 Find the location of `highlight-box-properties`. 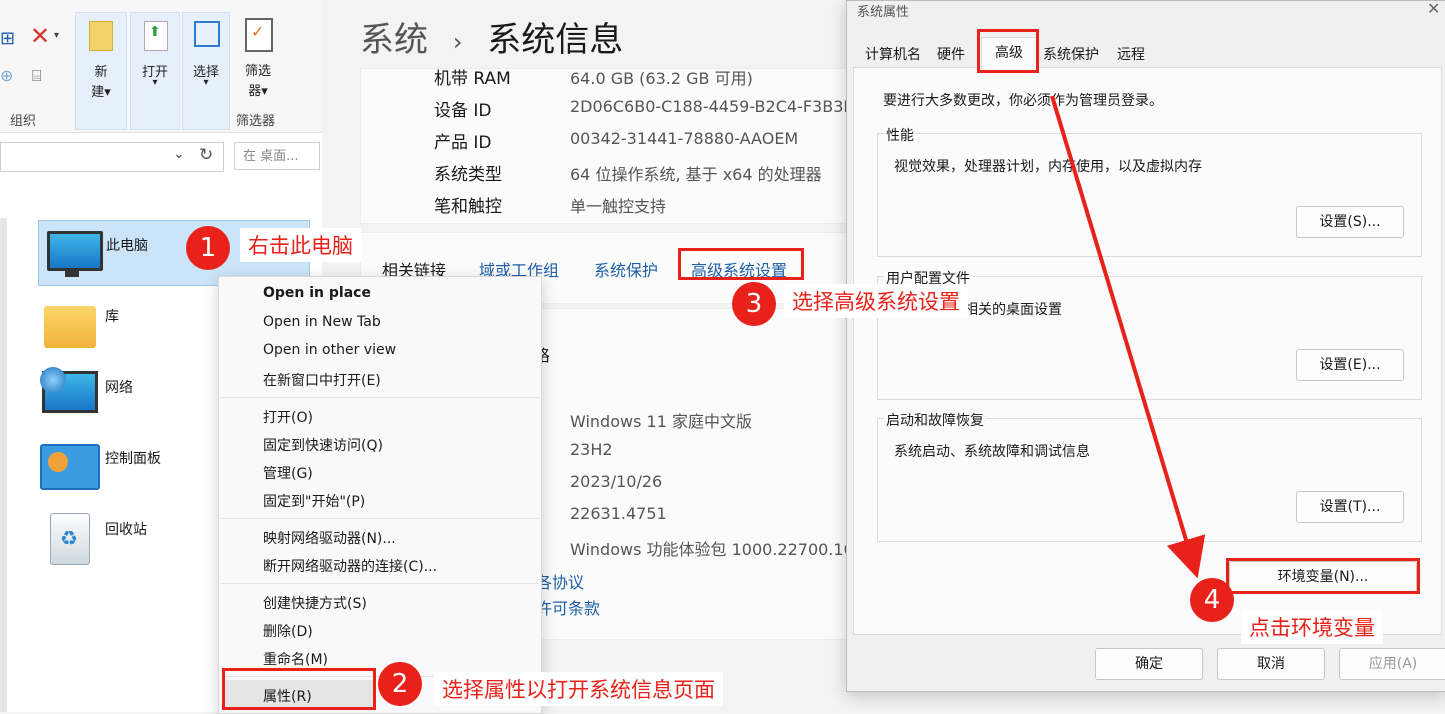

highlight-box-properties is located at coordinates (299, 689).